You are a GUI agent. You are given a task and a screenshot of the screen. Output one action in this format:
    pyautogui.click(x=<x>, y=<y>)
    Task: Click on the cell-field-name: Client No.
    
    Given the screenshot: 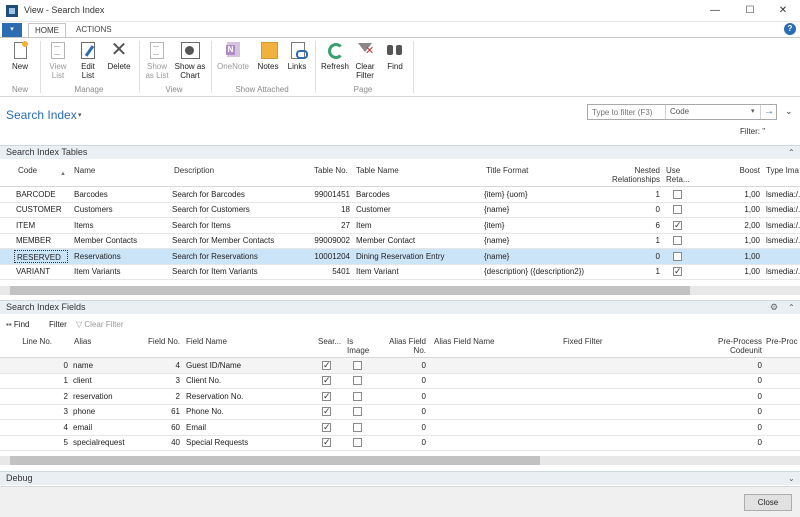 What is the action you would take?
    pyautogui.click(x=248, y=380)
    